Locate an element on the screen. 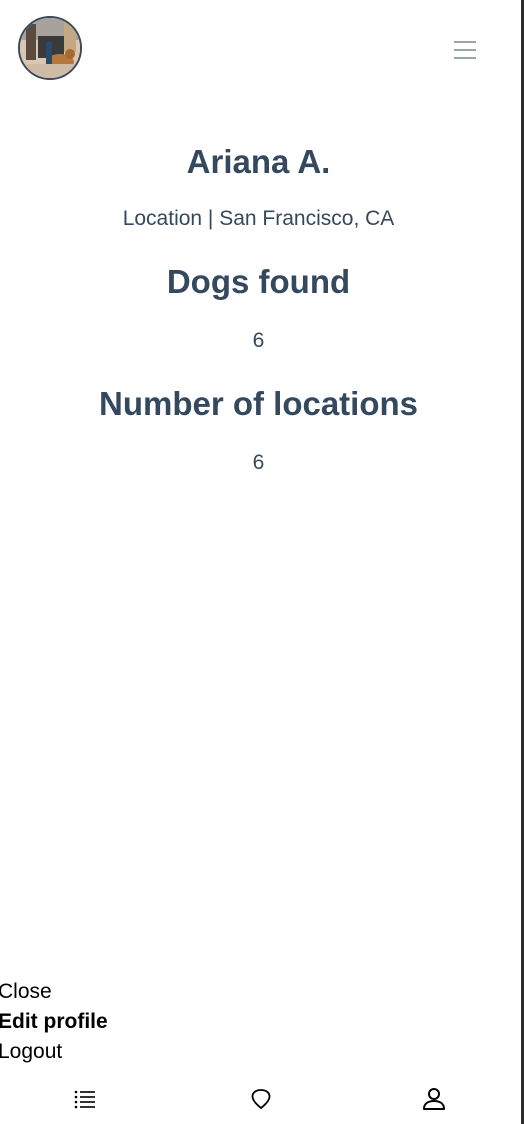  hamburger-menu-icon is located at coordinates (465, 50).